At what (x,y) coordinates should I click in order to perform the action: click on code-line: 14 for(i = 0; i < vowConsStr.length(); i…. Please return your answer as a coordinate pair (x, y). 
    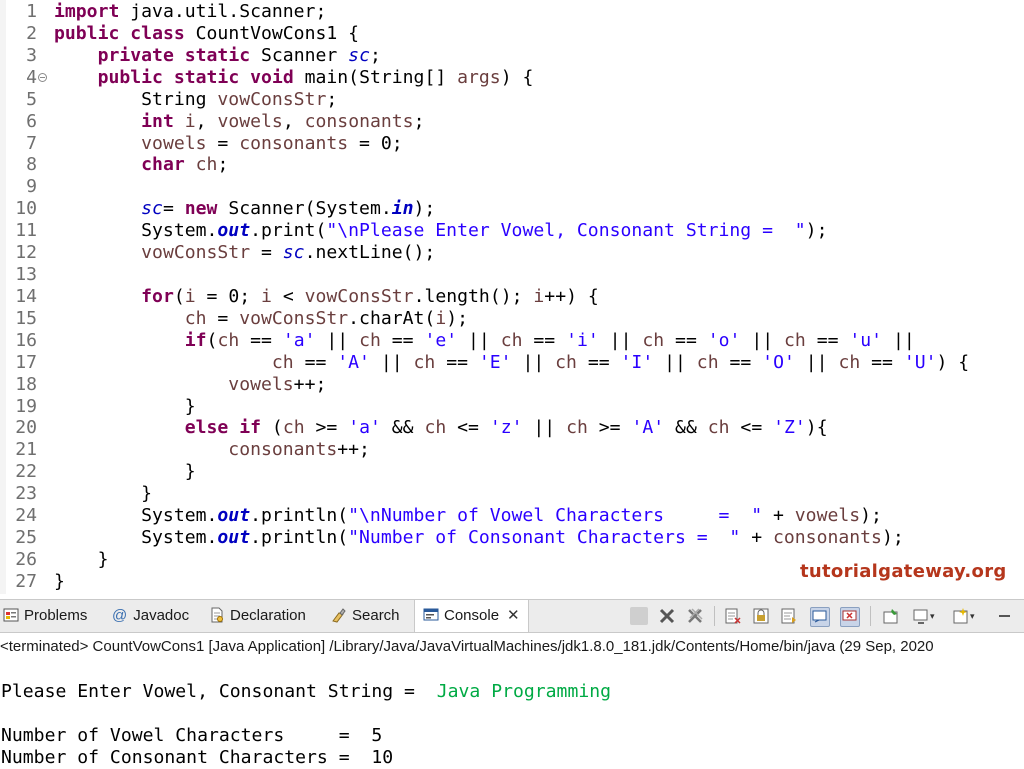
    Looking at the image, I should click on (512, 297).